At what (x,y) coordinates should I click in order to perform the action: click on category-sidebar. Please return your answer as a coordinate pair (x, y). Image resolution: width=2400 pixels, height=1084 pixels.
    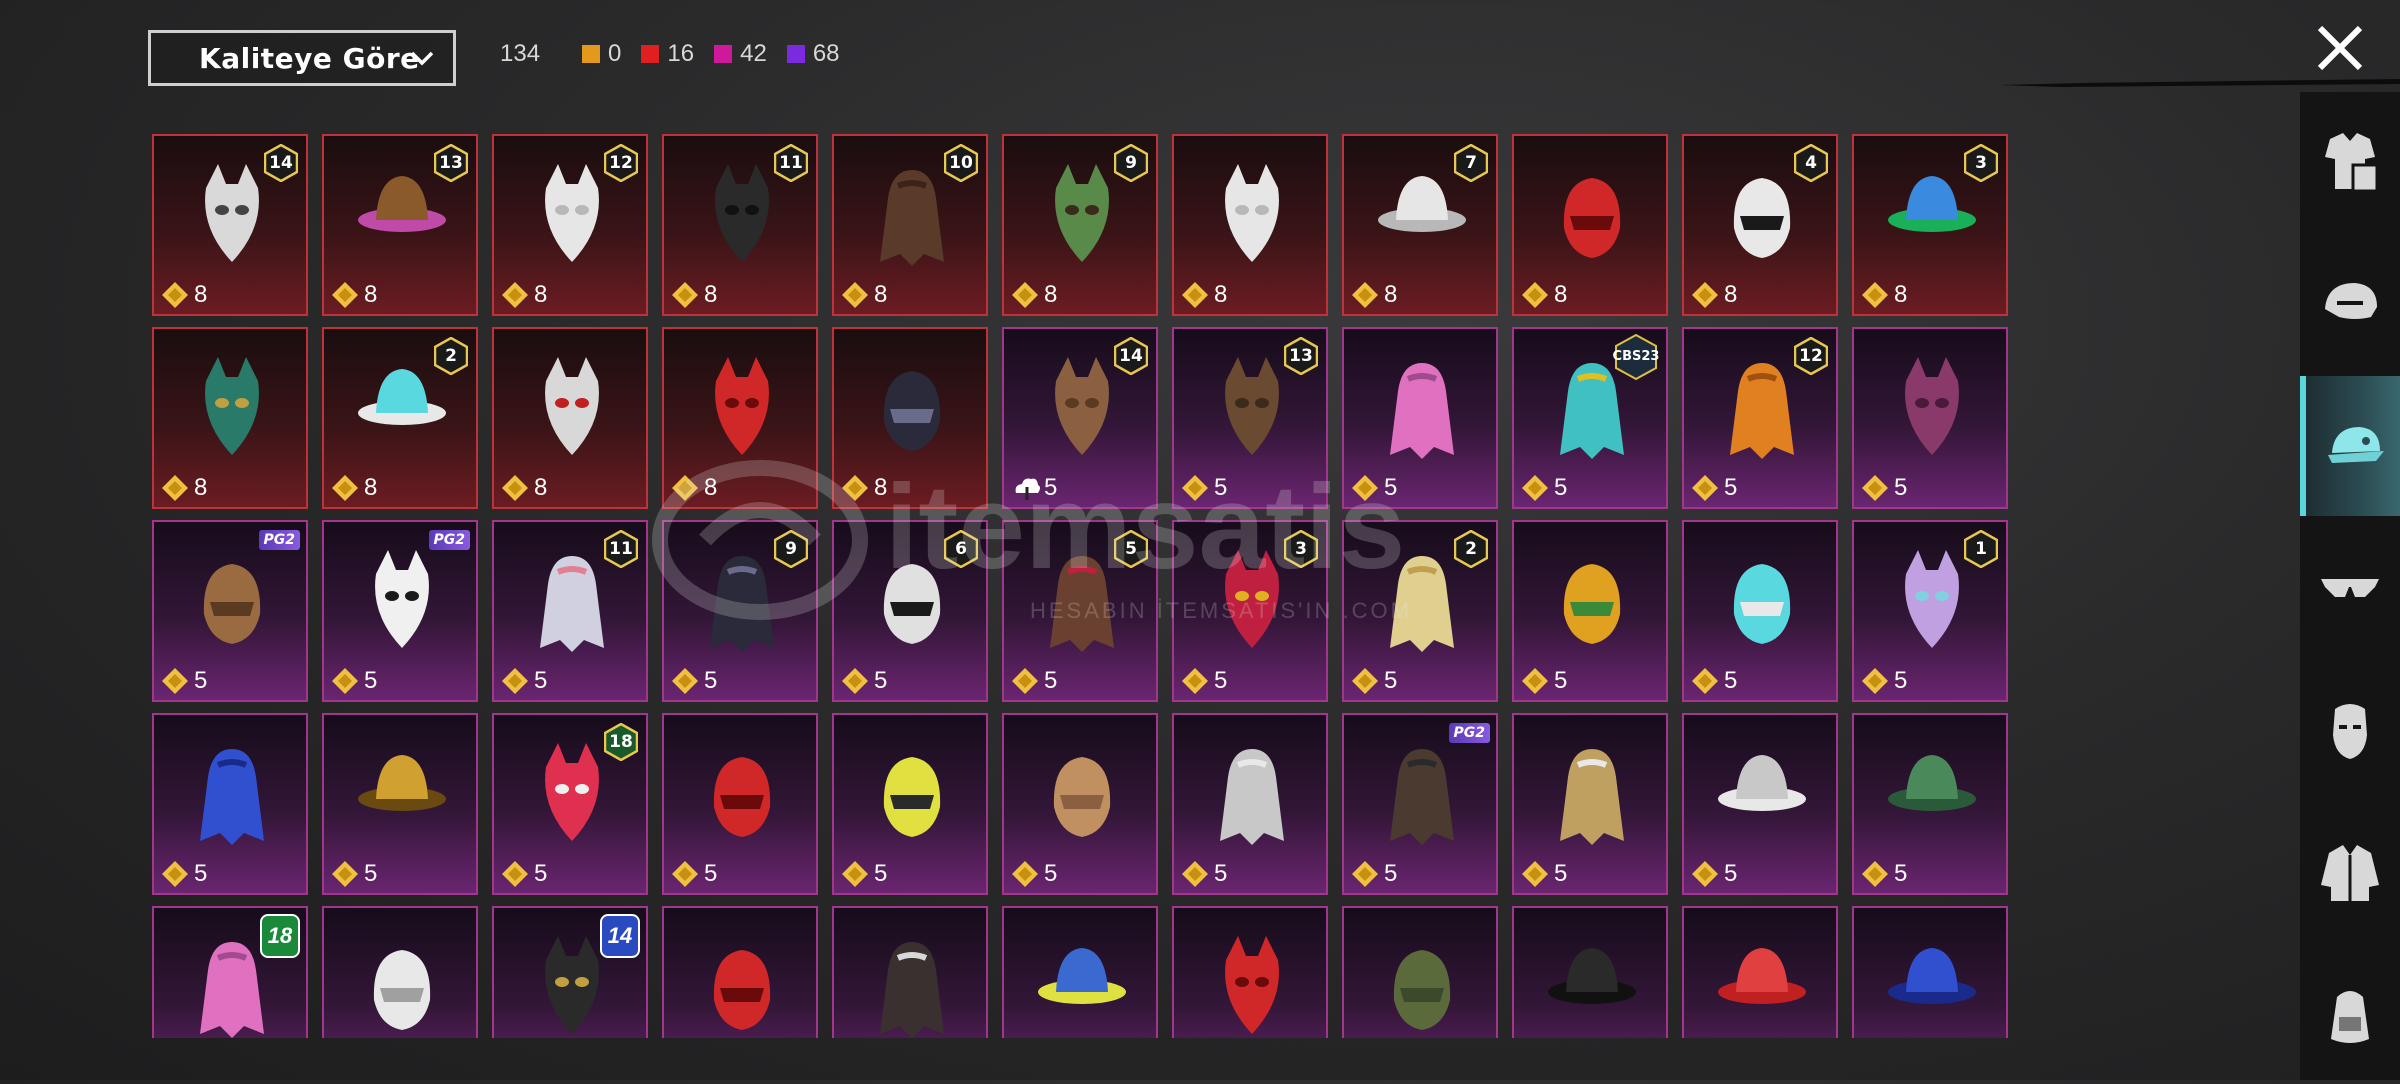
    Looking at the image, I should click on (2350, 586).